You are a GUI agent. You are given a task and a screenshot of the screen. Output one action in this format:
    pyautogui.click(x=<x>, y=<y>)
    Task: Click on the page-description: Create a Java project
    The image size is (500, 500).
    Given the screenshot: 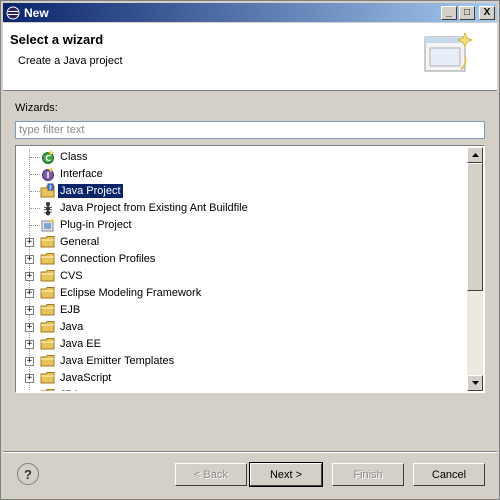 What is the action you would take?
    pyautogui.click(x=70, y=61)
    